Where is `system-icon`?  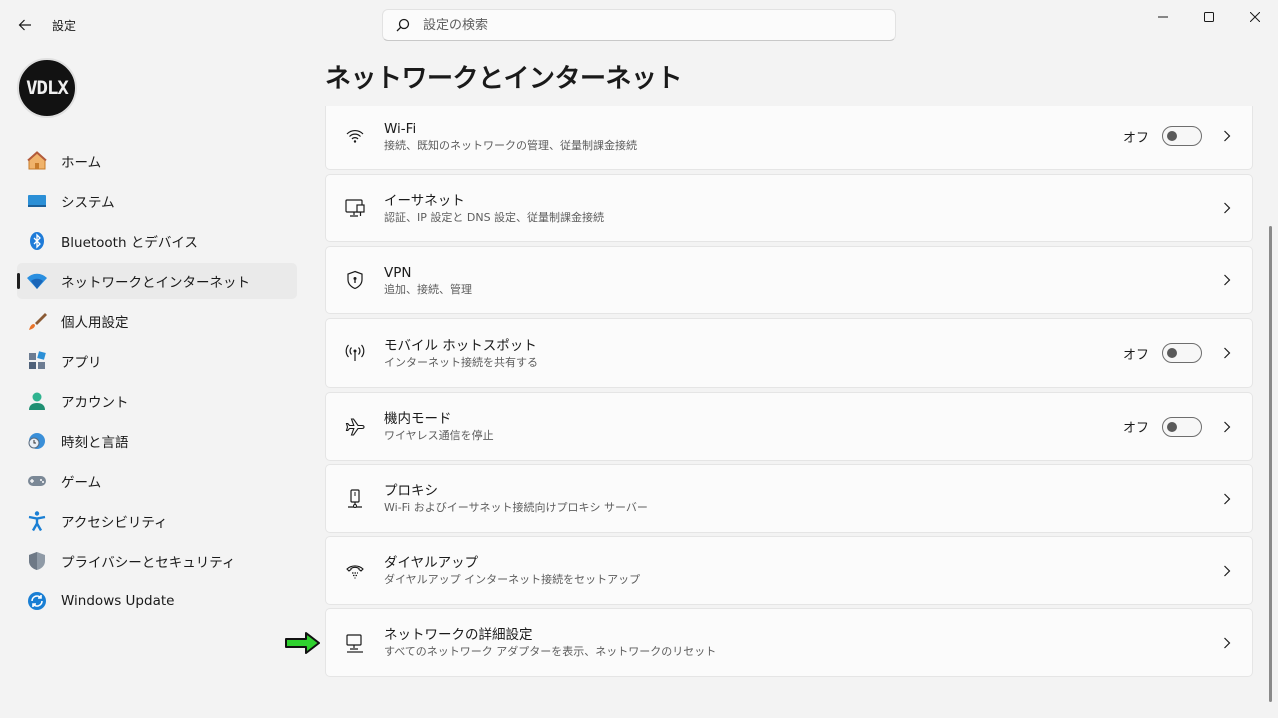 system-icon is located at coordinates (37, 201).